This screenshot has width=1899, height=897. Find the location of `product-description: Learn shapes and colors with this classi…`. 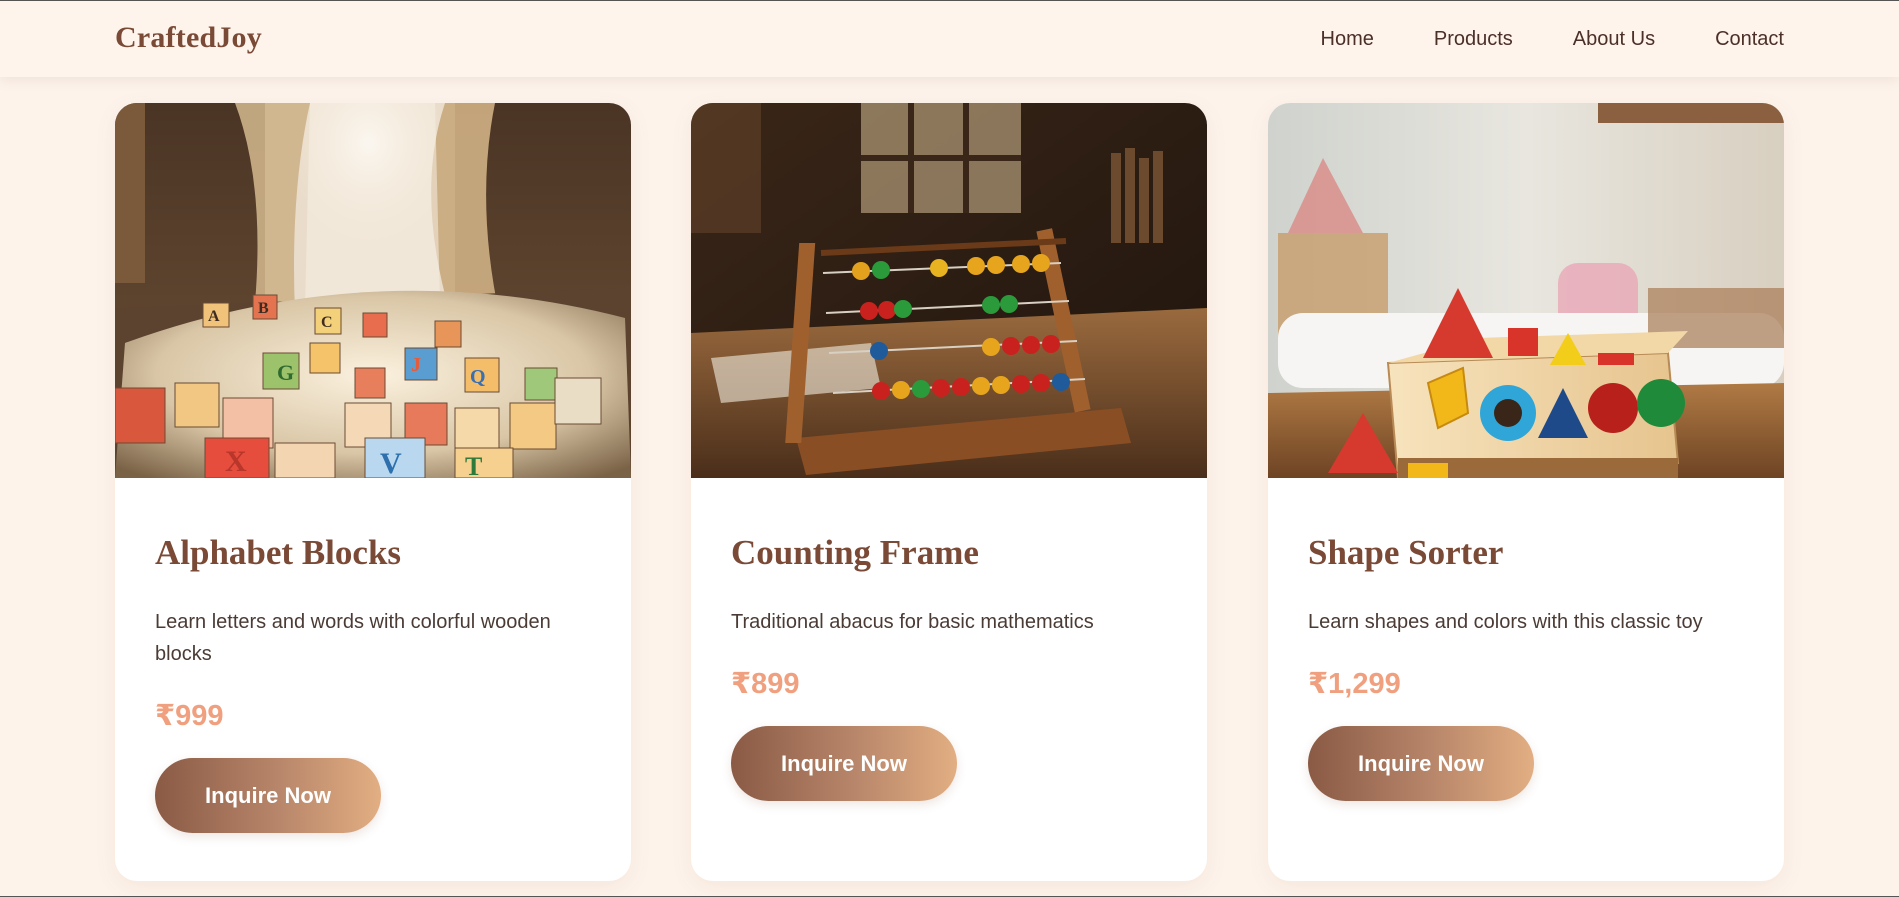

product-description: Learn shapes and colors with this classi… is located at coordinates (1505, 622).